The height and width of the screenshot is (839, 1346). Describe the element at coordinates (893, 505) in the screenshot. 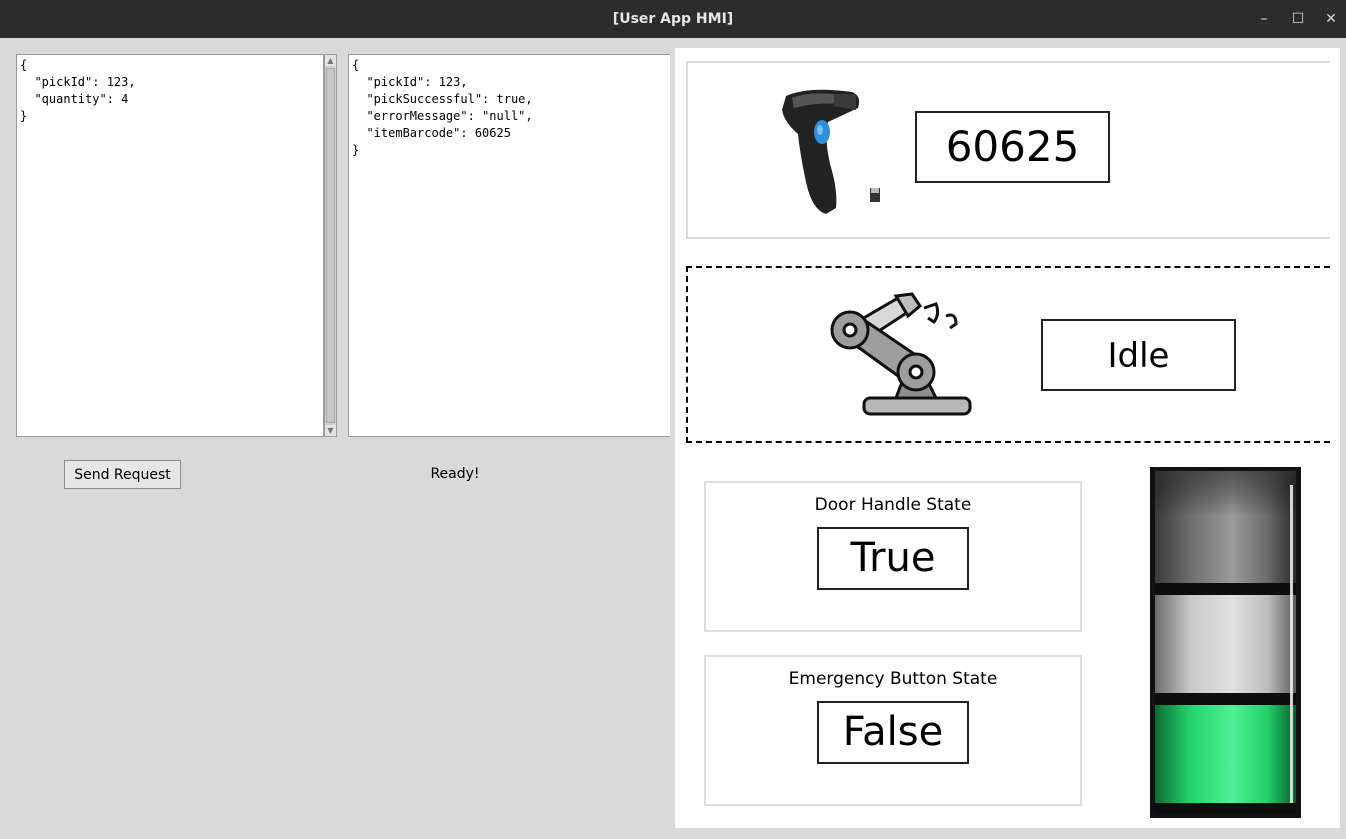

I see `door-handle-label: Door Handle State` at that location.